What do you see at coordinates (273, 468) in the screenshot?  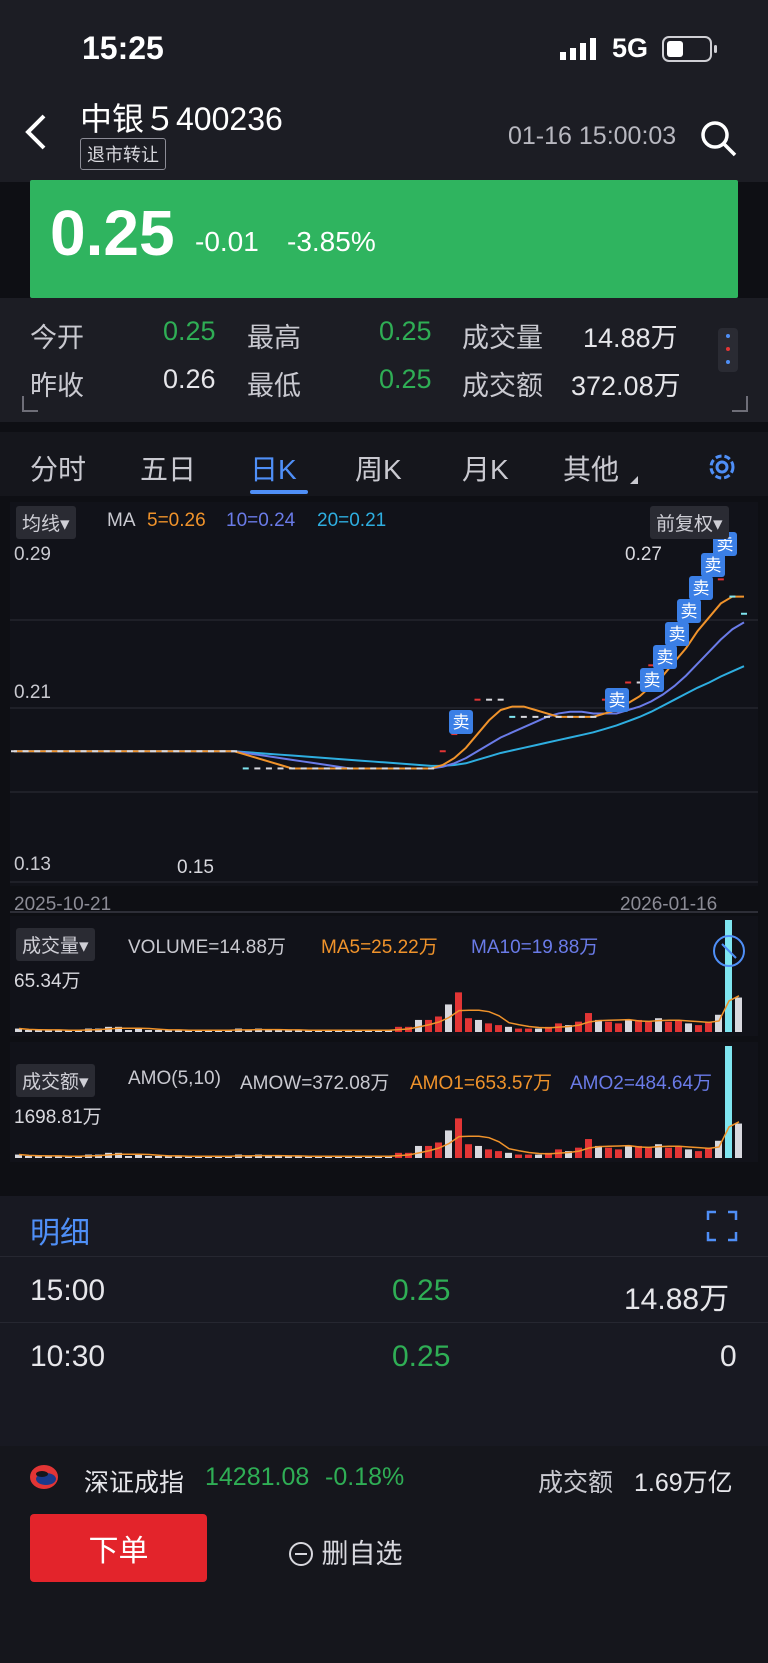 I see `tab-daily-k: 日K` at bounding box center [273, 468].